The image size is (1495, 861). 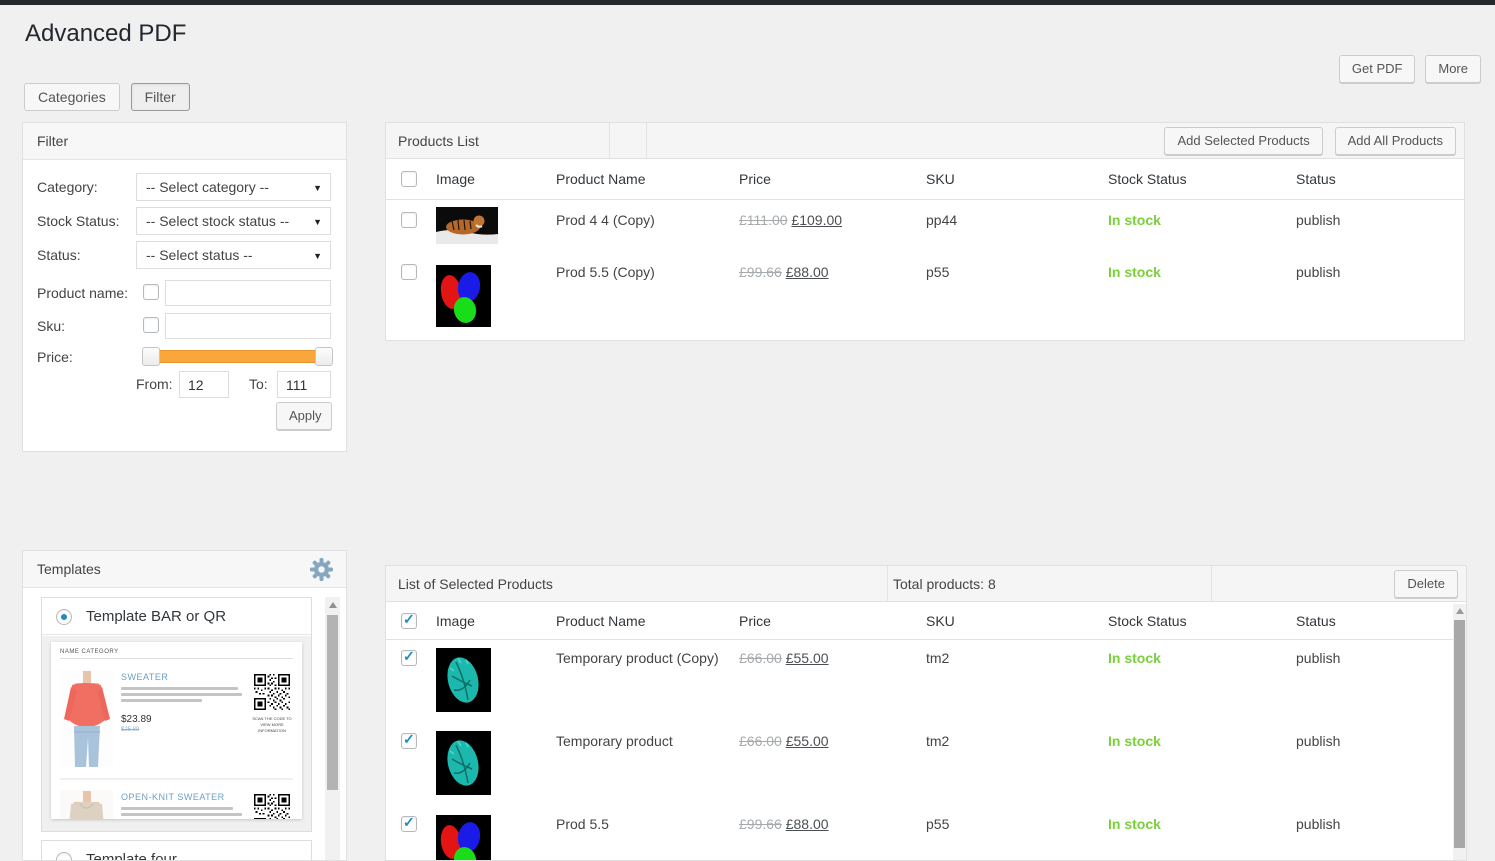 I want to click on price-to-input, so click(x=304, y=384).